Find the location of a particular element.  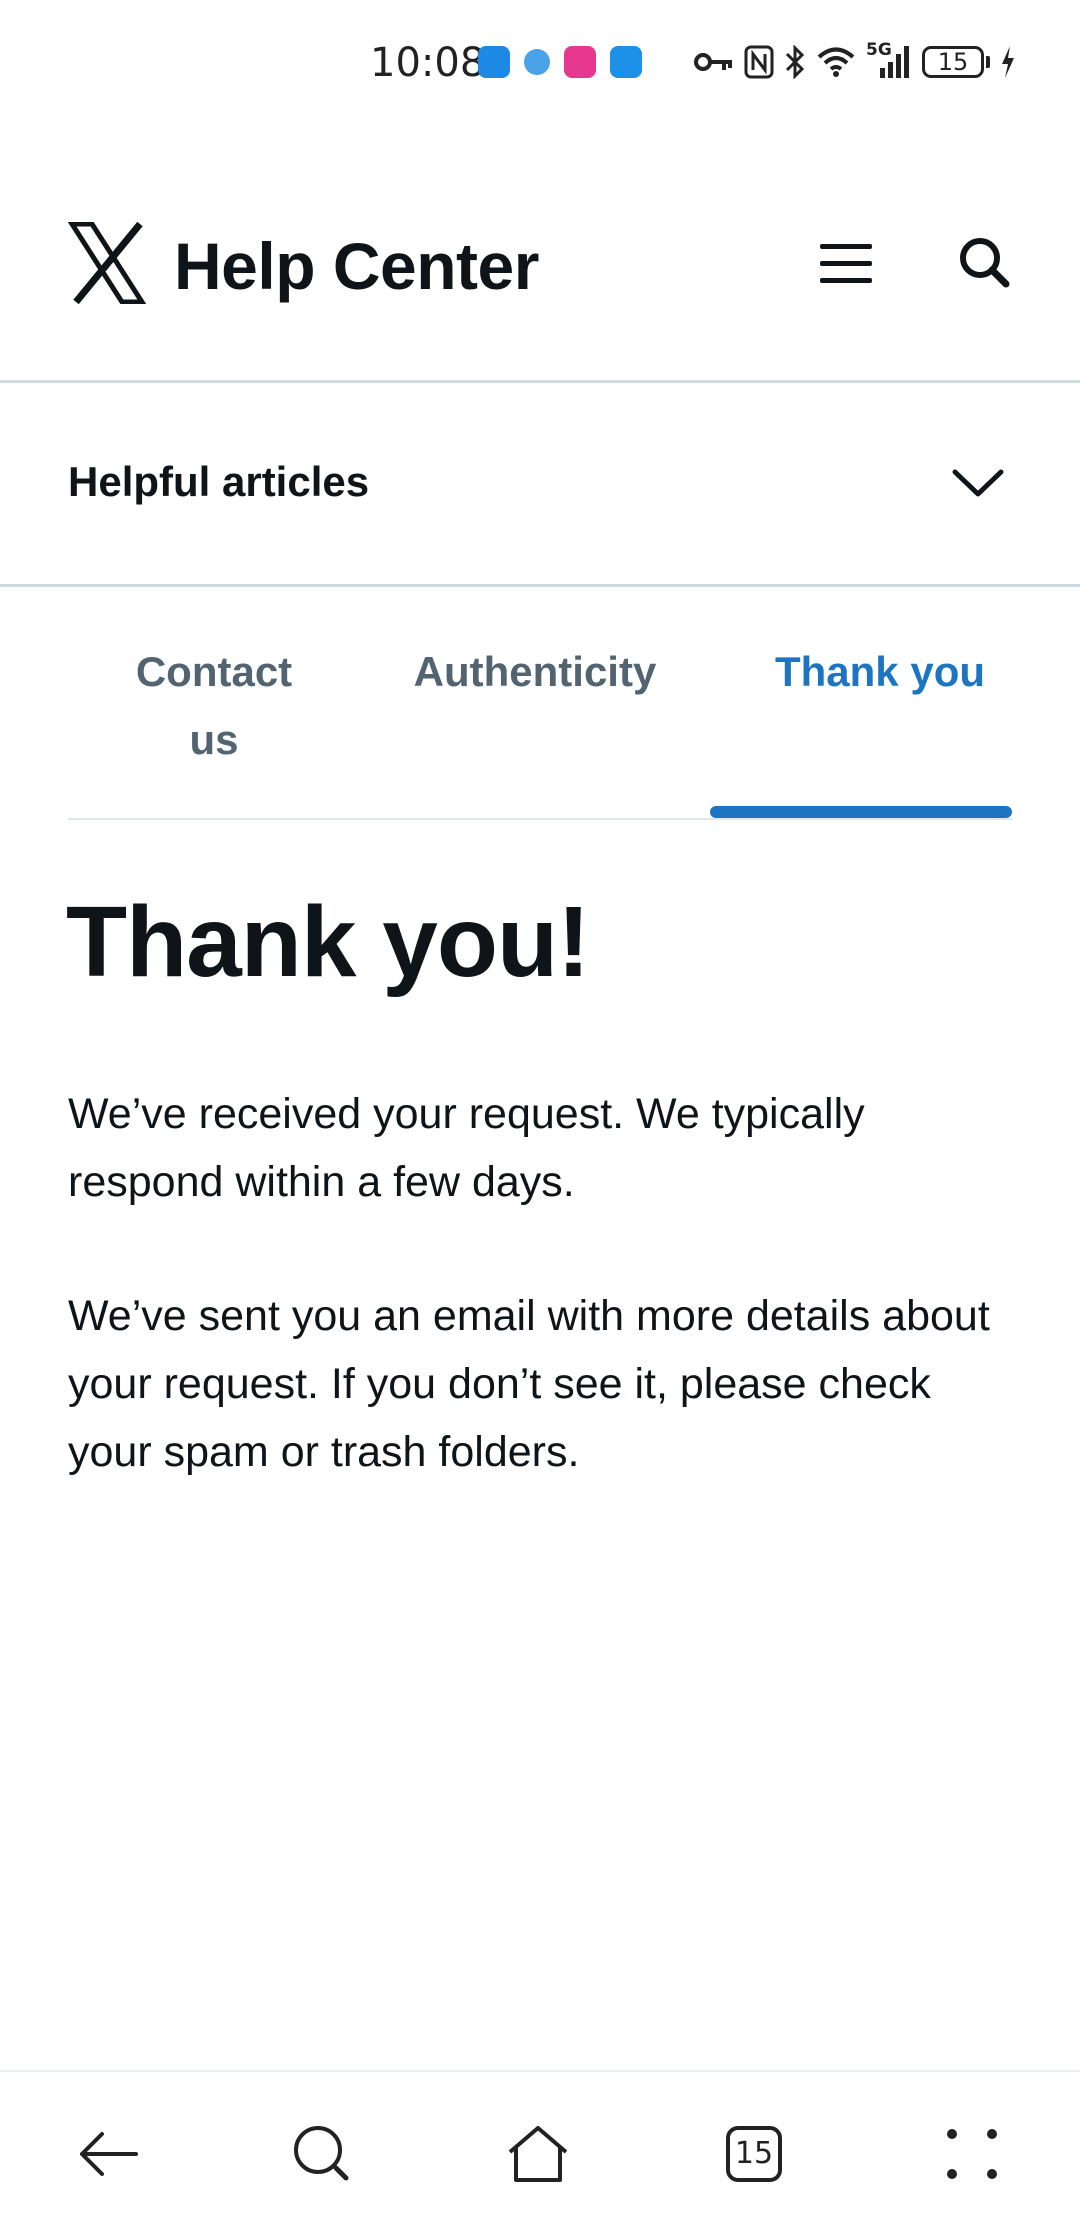

tabs-underline is located at coordinates (540, 819).